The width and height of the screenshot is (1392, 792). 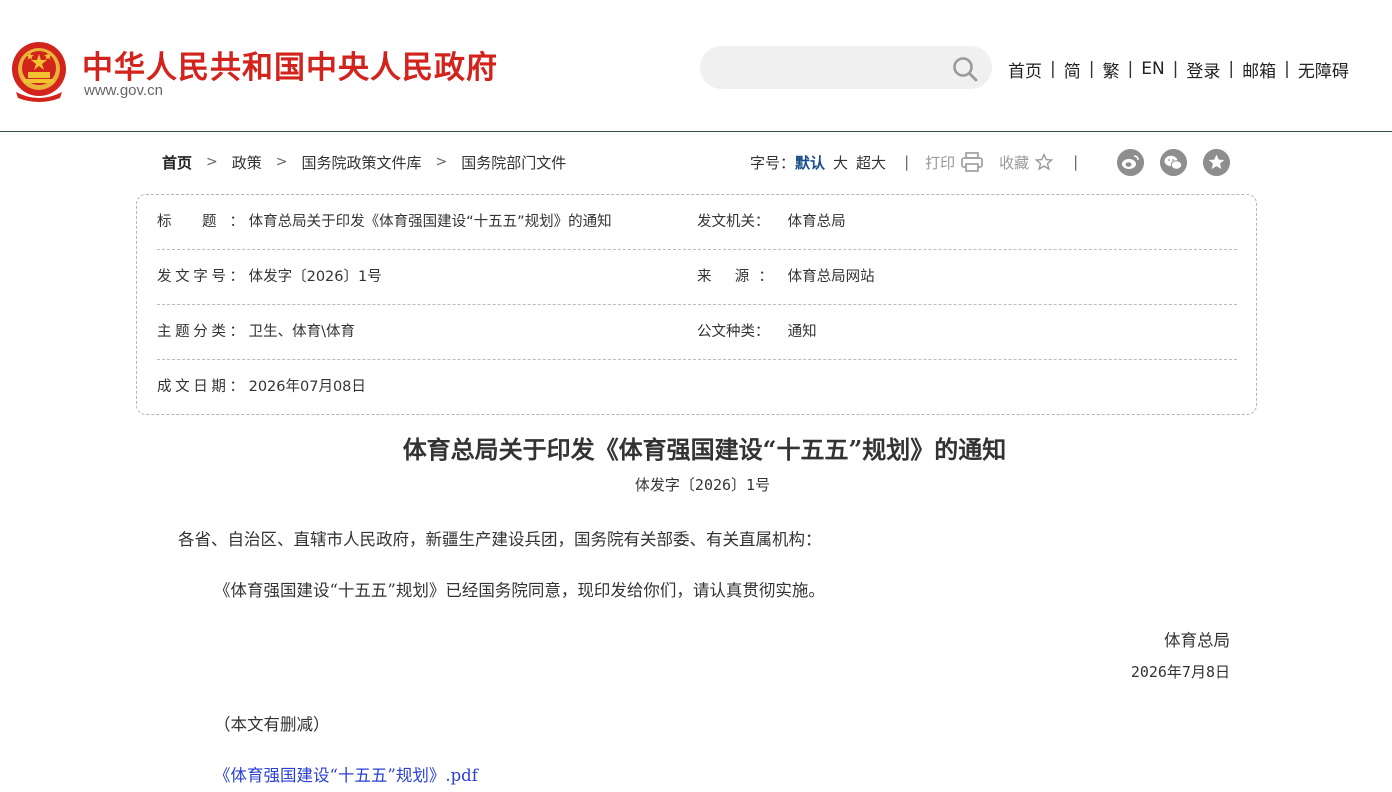 What do you see at coordinates (940, 162) in the screenshot?
I see `print-button: 打印` at bounding box center [940, 162].